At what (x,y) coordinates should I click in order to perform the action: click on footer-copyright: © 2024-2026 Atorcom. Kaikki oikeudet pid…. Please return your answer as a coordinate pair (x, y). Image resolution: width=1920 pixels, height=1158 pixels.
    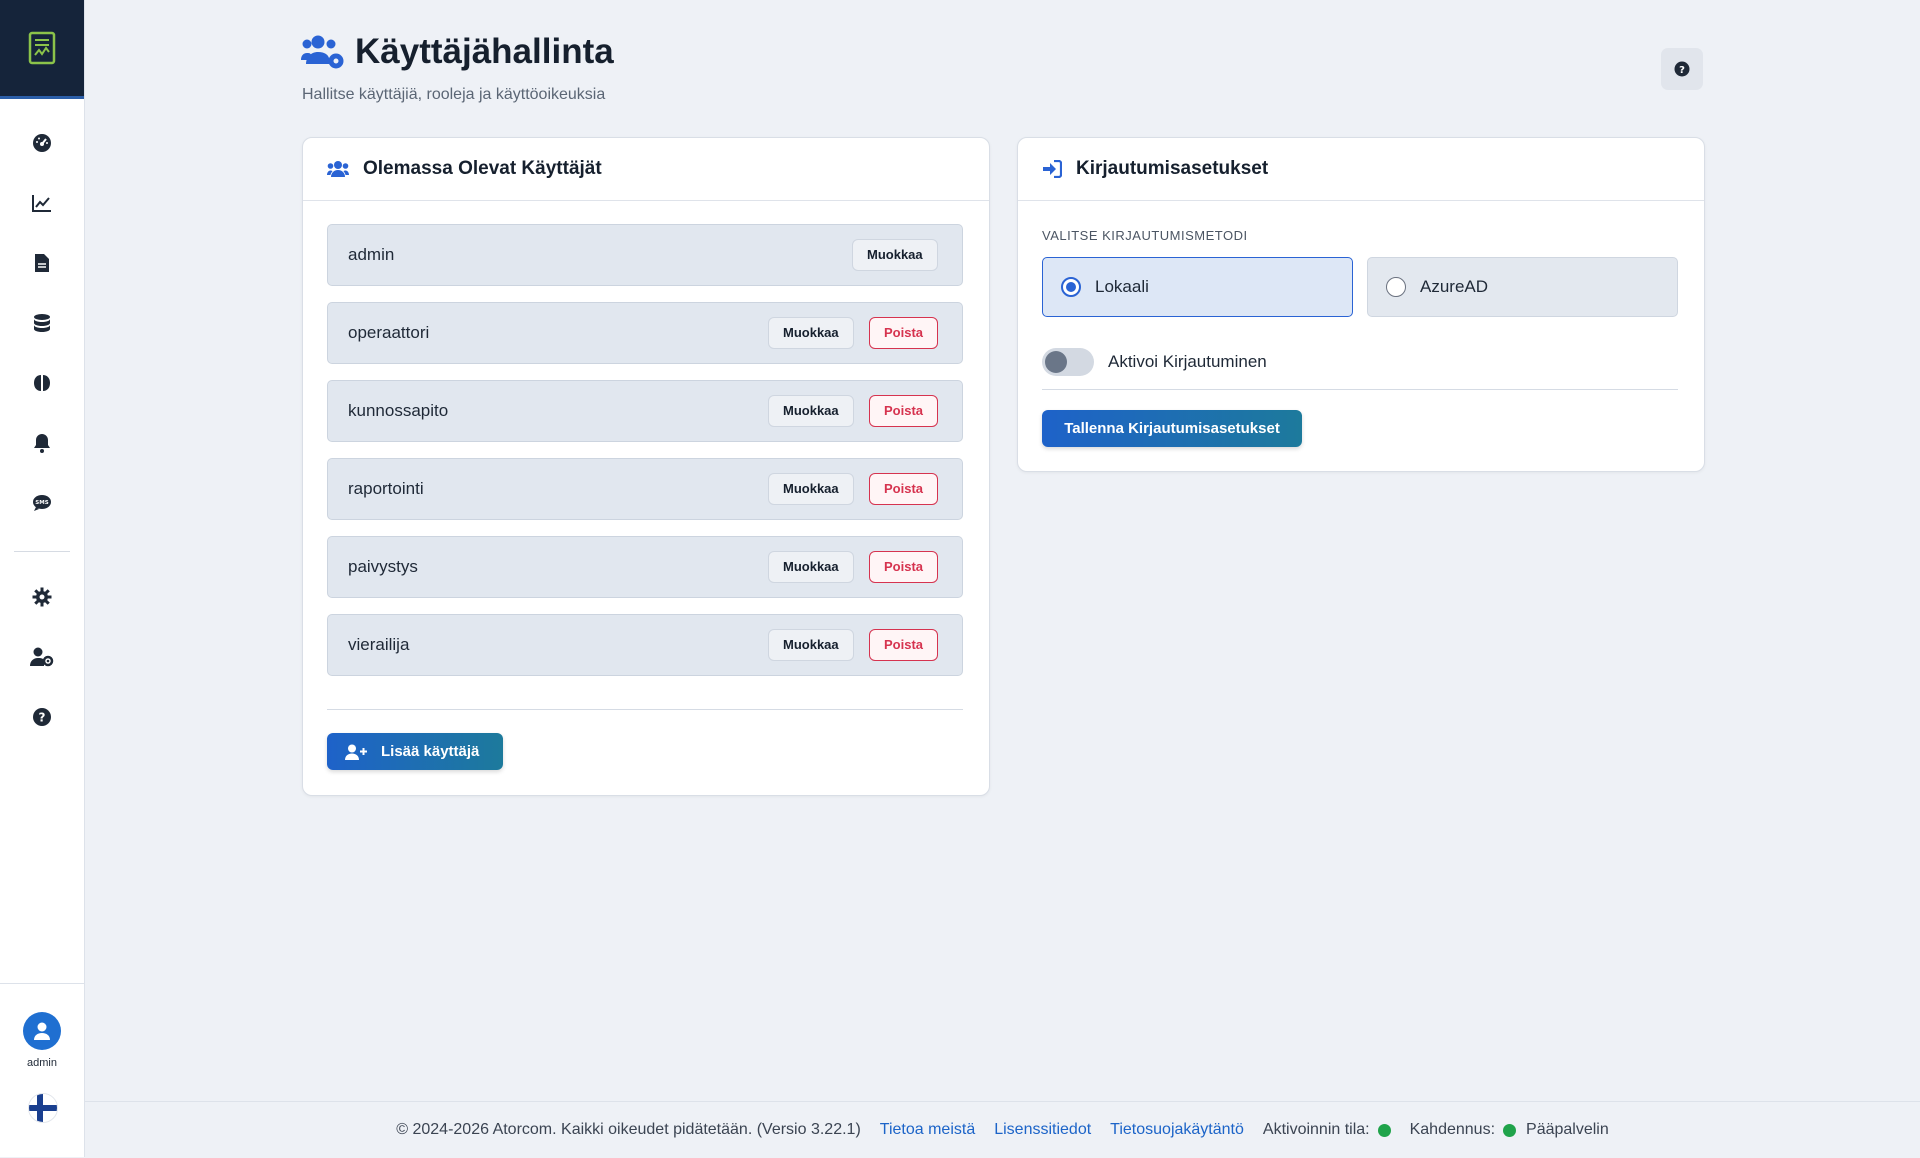
    Looking at the image, I should click on (628, 1129).